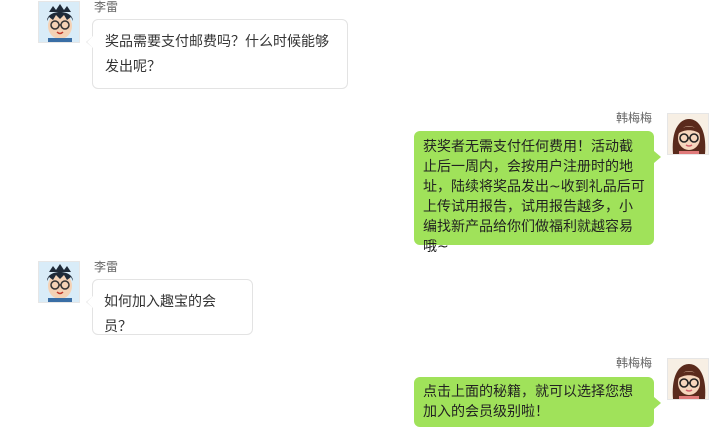  I want to click on message-text: 如何加入趣宝的会员？, so click(160, 314).